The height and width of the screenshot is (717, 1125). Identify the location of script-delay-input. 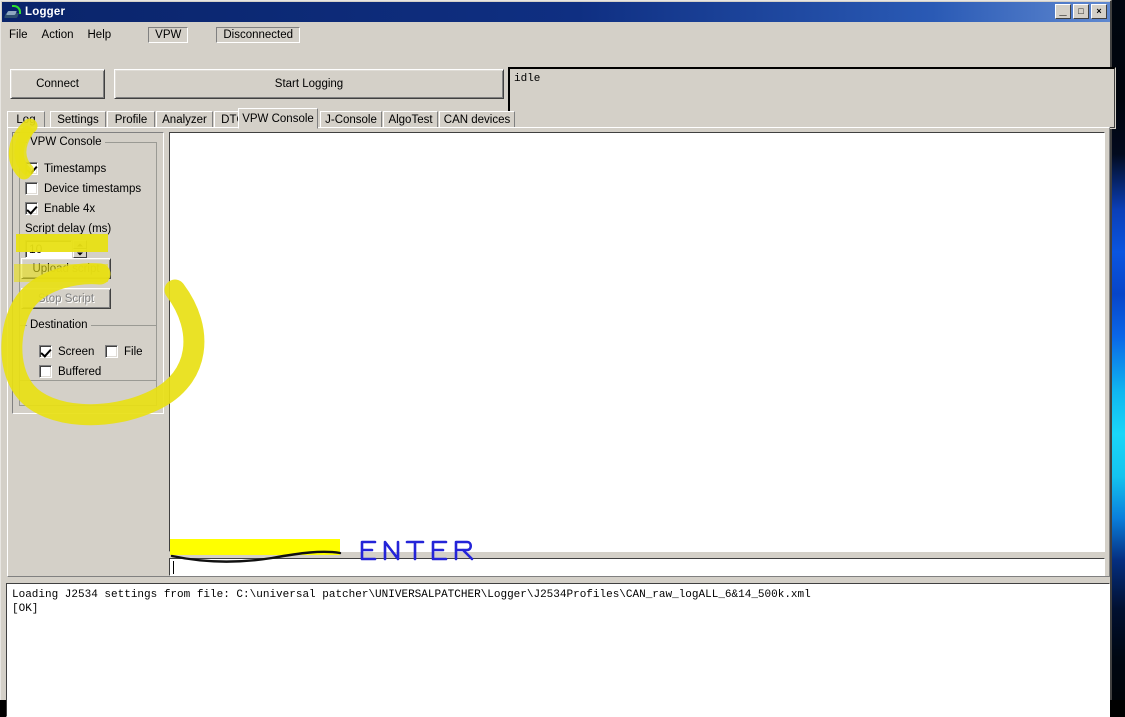
(48, 249).